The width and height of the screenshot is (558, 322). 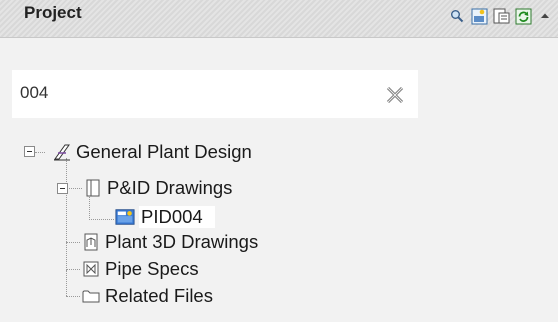 I want to click on header-toolbar, so click(x=501, y=16).